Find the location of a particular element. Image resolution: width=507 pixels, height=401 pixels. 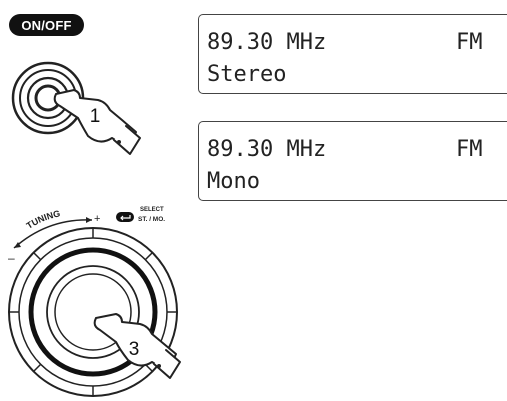

lcd-display-mono: 89.30 MHz FM Mono is located at coordinates (352, 161).